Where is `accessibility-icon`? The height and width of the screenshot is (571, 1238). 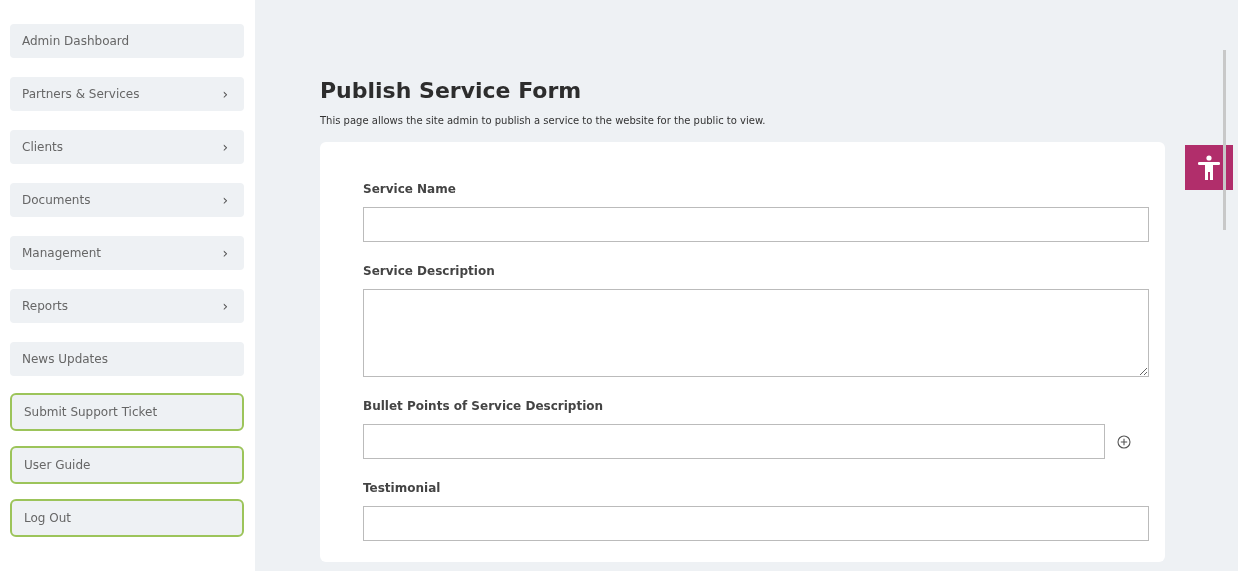 accessibility-icon is located at coordinates (1209, 167).